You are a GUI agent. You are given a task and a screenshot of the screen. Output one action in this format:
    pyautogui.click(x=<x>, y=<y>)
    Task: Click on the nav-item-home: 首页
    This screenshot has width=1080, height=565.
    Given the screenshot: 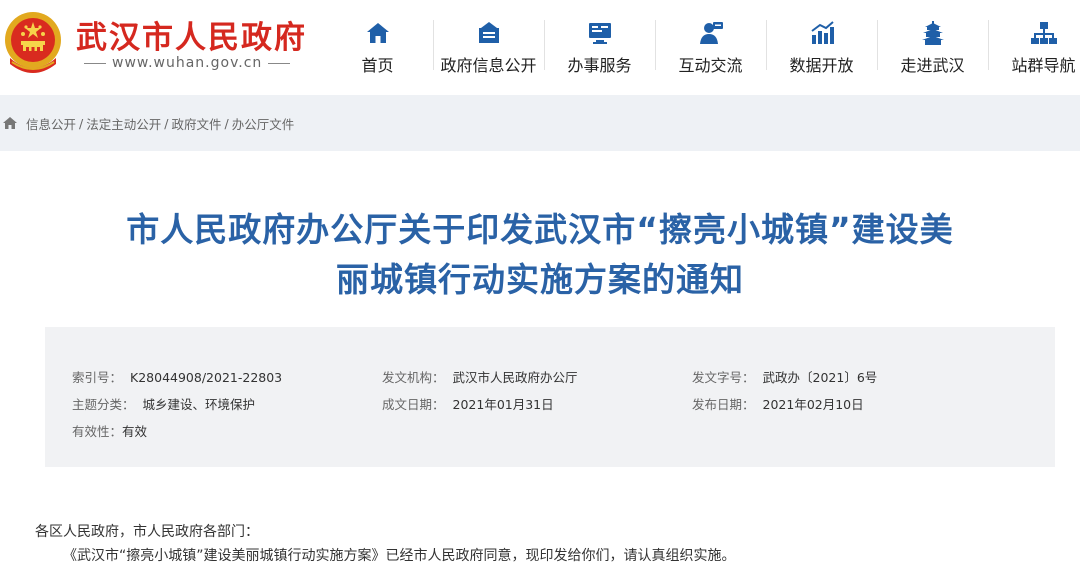 What is the action you would take?
    pyautogui.click(x=377, y=44)
    